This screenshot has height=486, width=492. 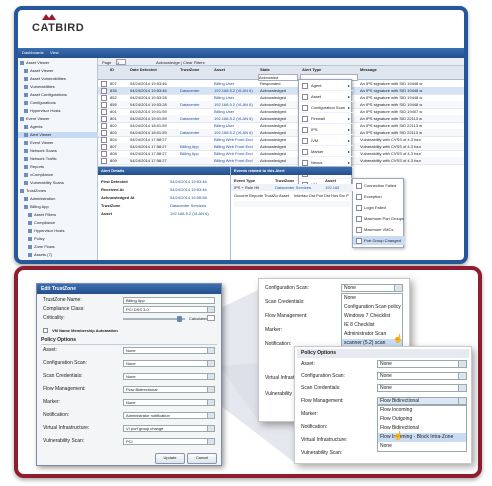 What do you see at coordinates (271, 195) in the screenshot?
I see `events-sub-col: TrustZone` at bounding box center [271, 195].